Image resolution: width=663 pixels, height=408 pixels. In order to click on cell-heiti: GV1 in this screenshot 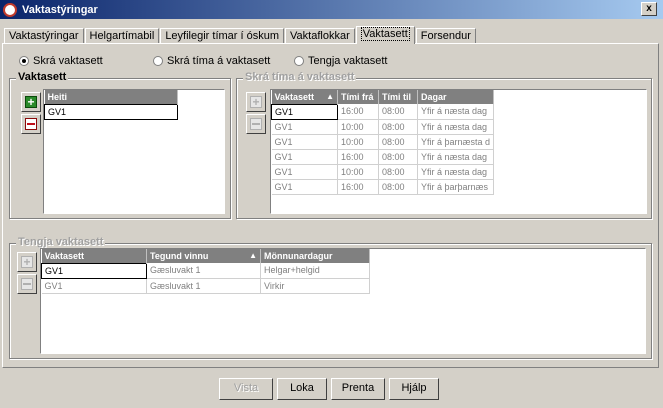, I will do `click(111, 111)`.